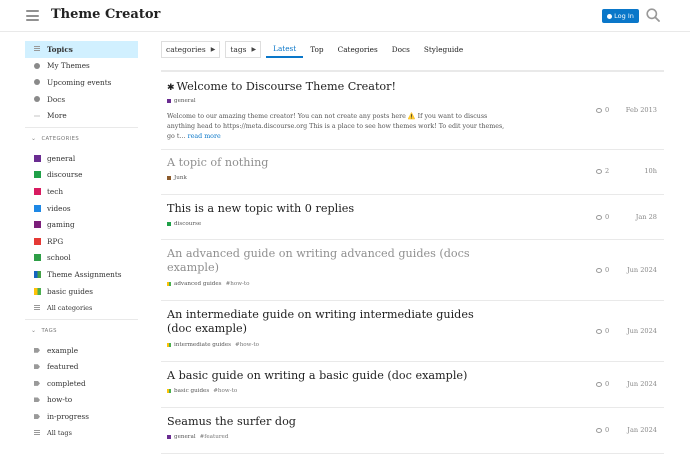  I want to click on tab-latest: Latest, so click(285, 49).